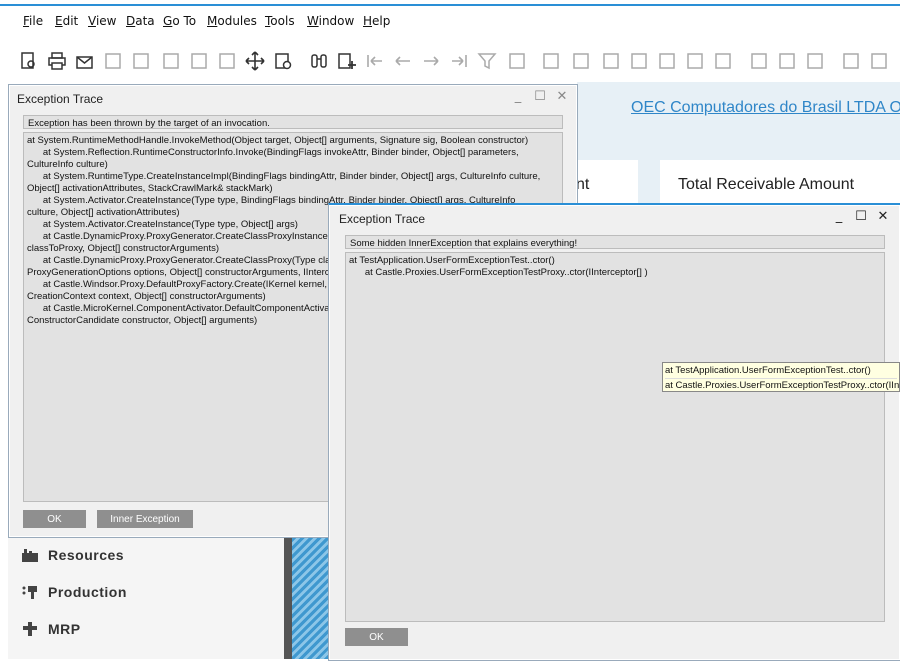 The image size is (900, 661). I want to click on sms-icon, so click(113, 61).